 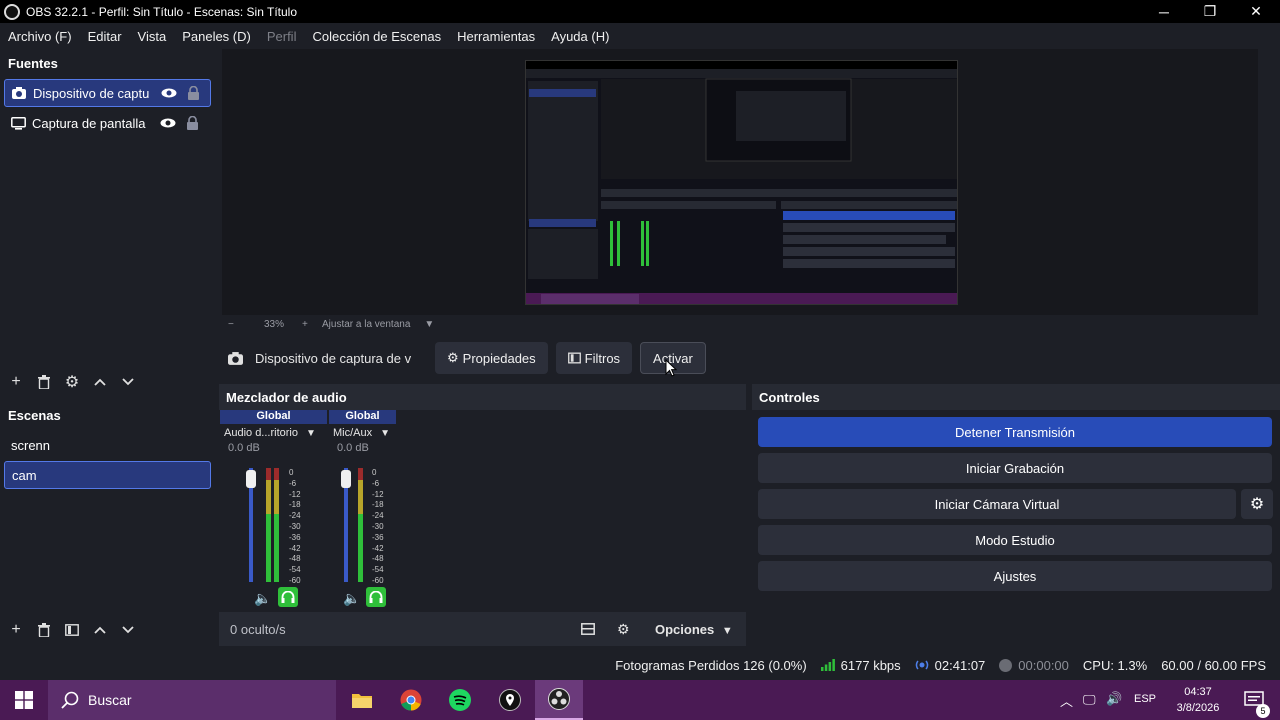 What do you see at coordinates (789, 397) in the screenshot?
I see `controls-title: Controles` at bounding box center [789, 397].